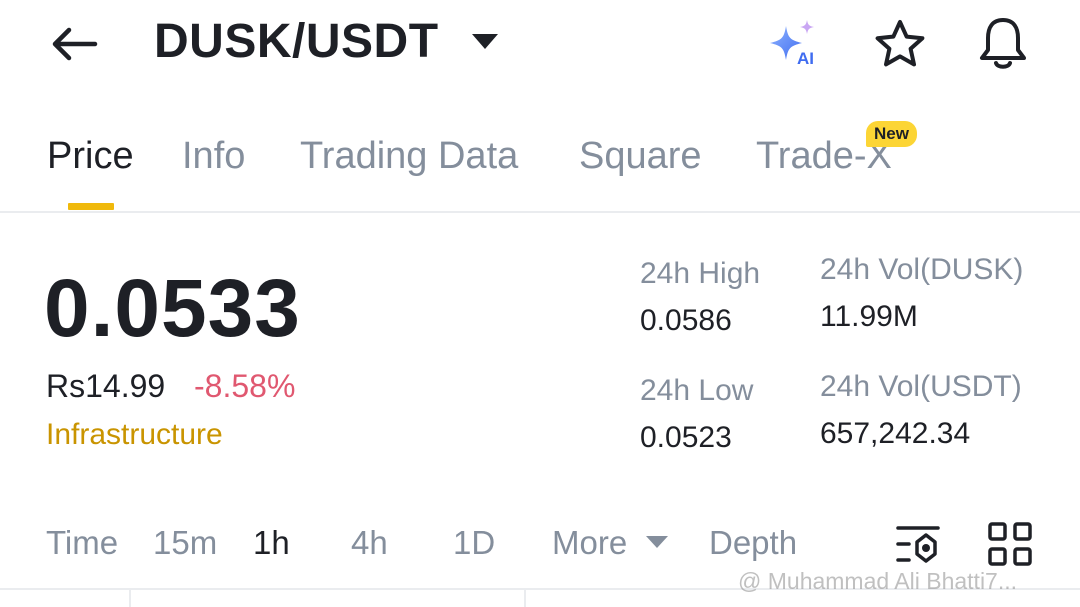 Image resolution: width=1080 pixels, height=607 pixels. Describe the element at coordinates (369, 543) in the screenshot. I see `interval-4h: 4h` at that location.